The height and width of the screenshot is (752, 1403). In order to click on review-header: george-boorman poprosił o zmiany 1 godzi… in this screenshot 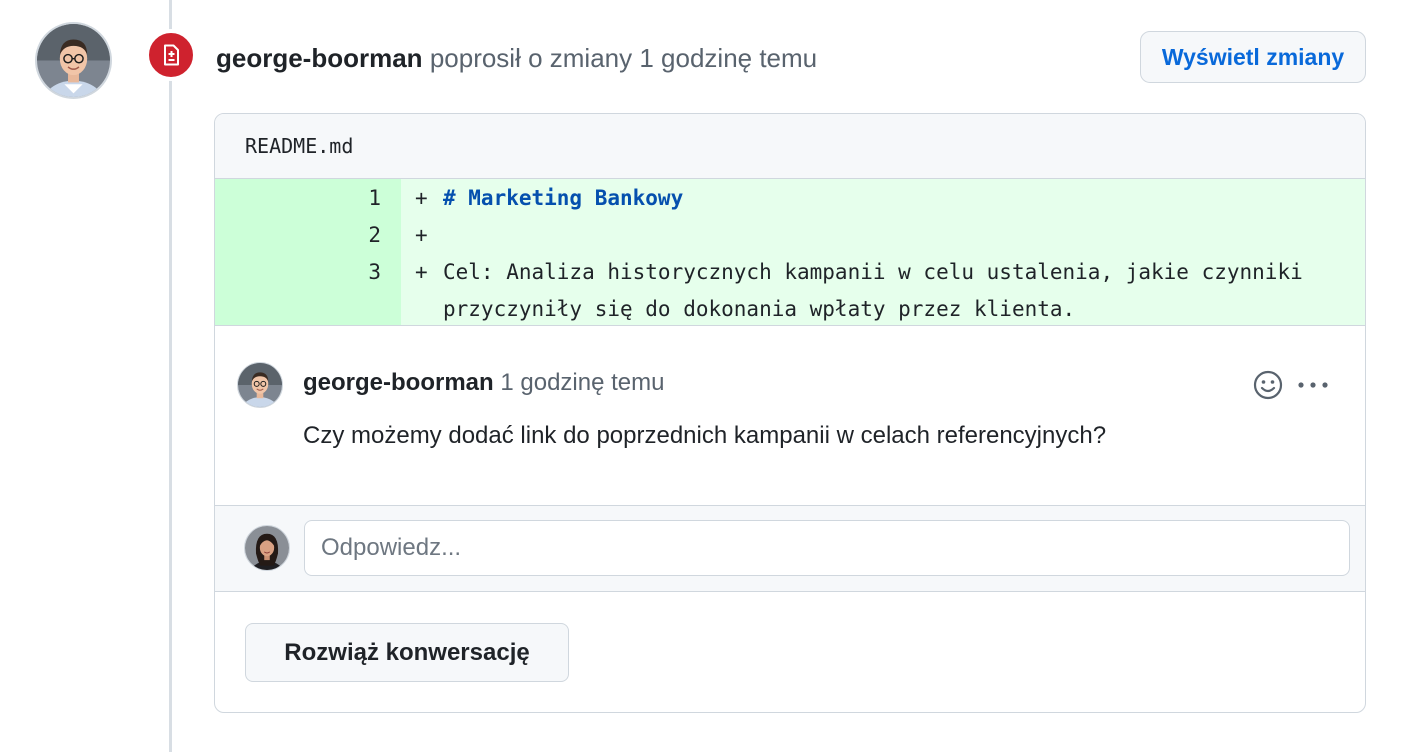, I will do `click(516, 58)`.